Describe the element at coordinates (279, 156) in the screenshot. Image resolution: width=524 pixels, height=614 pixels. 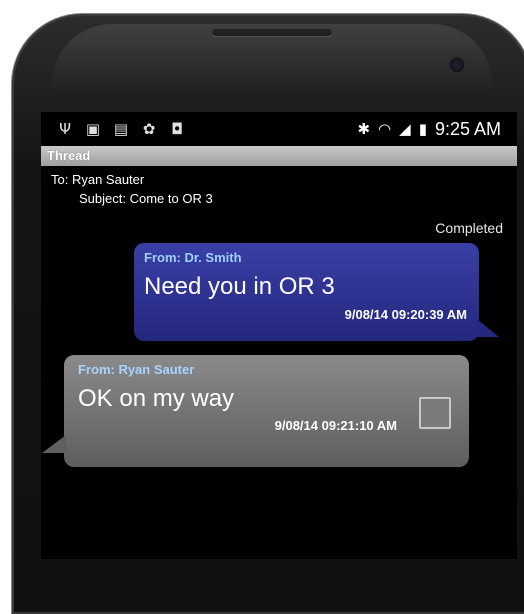
I see `page-title: Thread` at that location.